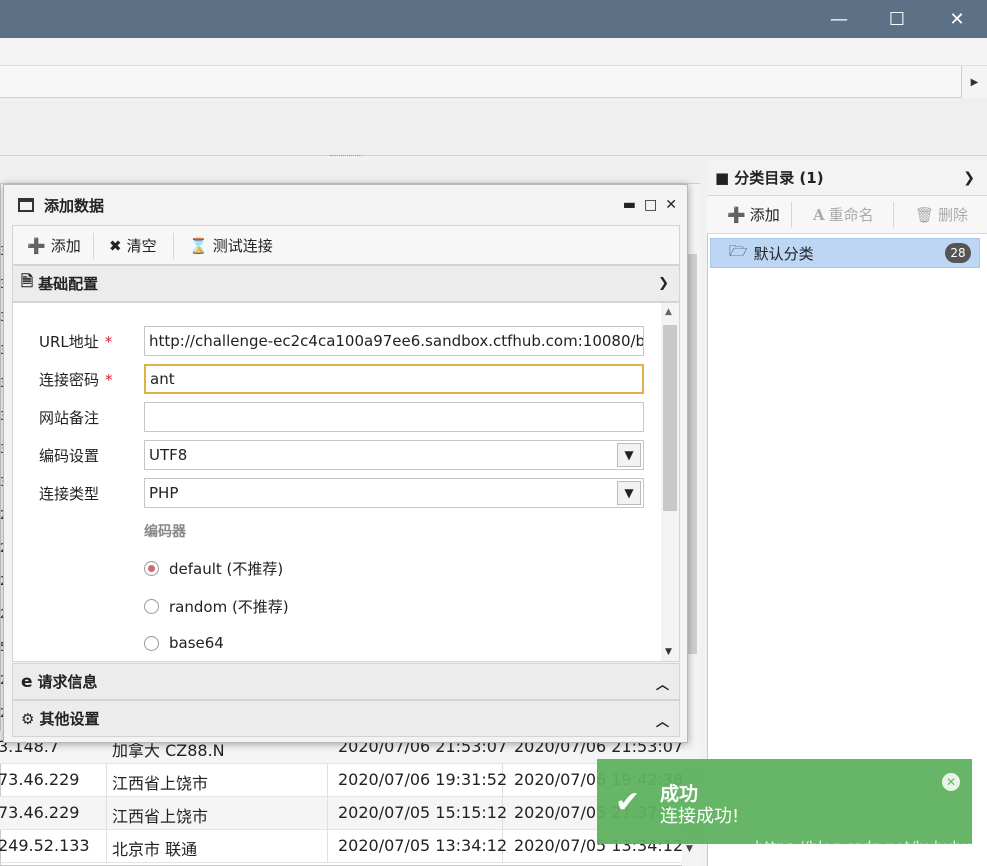 The image size is (987, 866). Describe the element at coordinates (74, 205) in the screenshot. I see `dialog-title: 添加数据` at that location.